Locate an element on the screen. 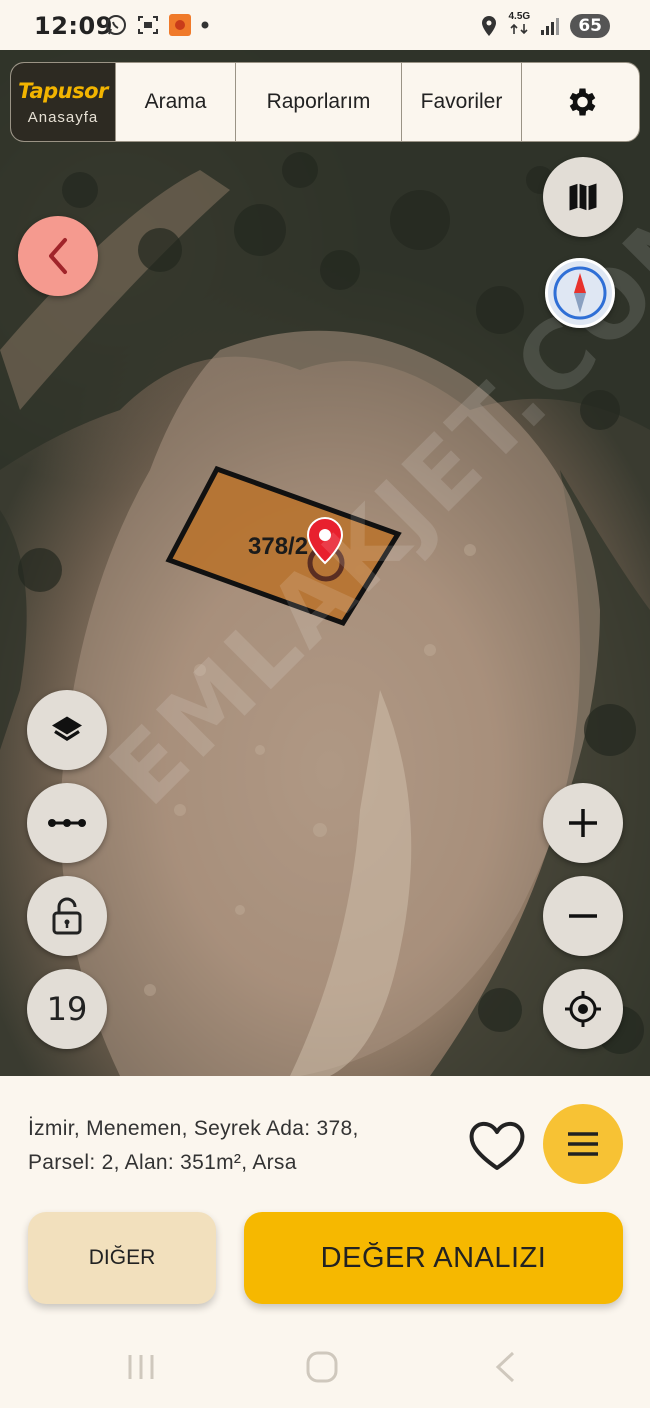 Image resolution: width=650 pixels, height=1408 pixels. gear-icon is located at coordinates (582, 102).